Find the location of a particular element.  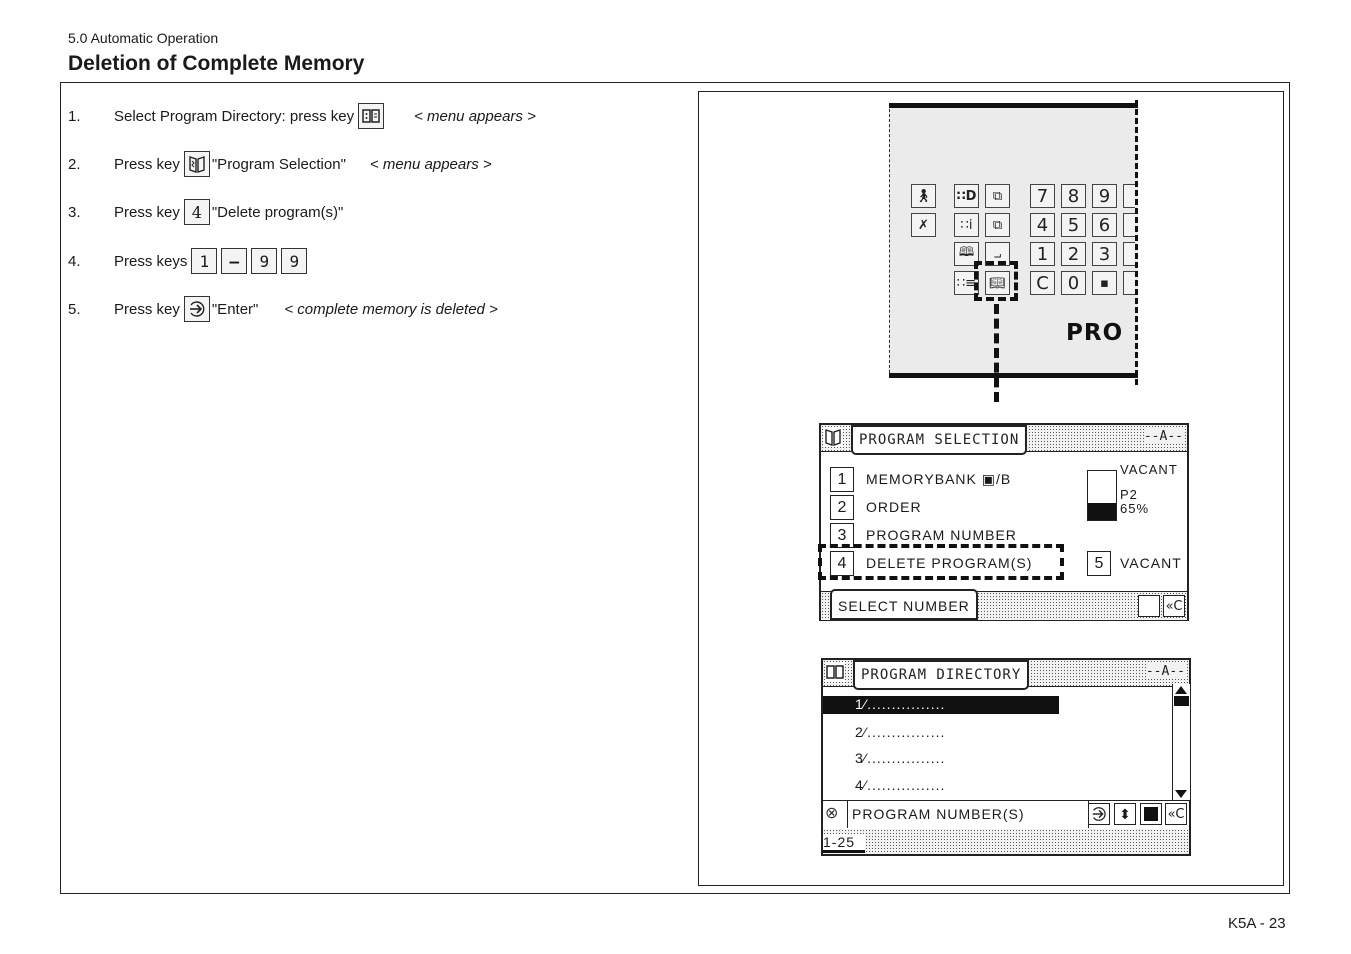

program-d-key: ∷D is located at coordinates (966, 196).